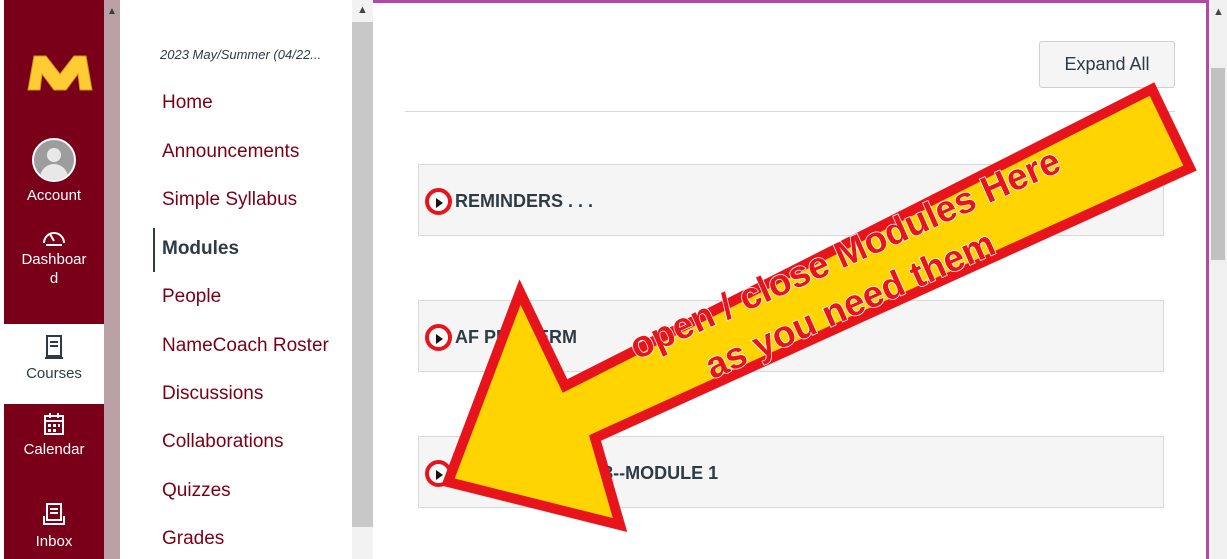 This screenshot has height=559, width=1227. Describe the element at coordinates (54, 514) in the screenshot. I see `inbox-icon` at that location.